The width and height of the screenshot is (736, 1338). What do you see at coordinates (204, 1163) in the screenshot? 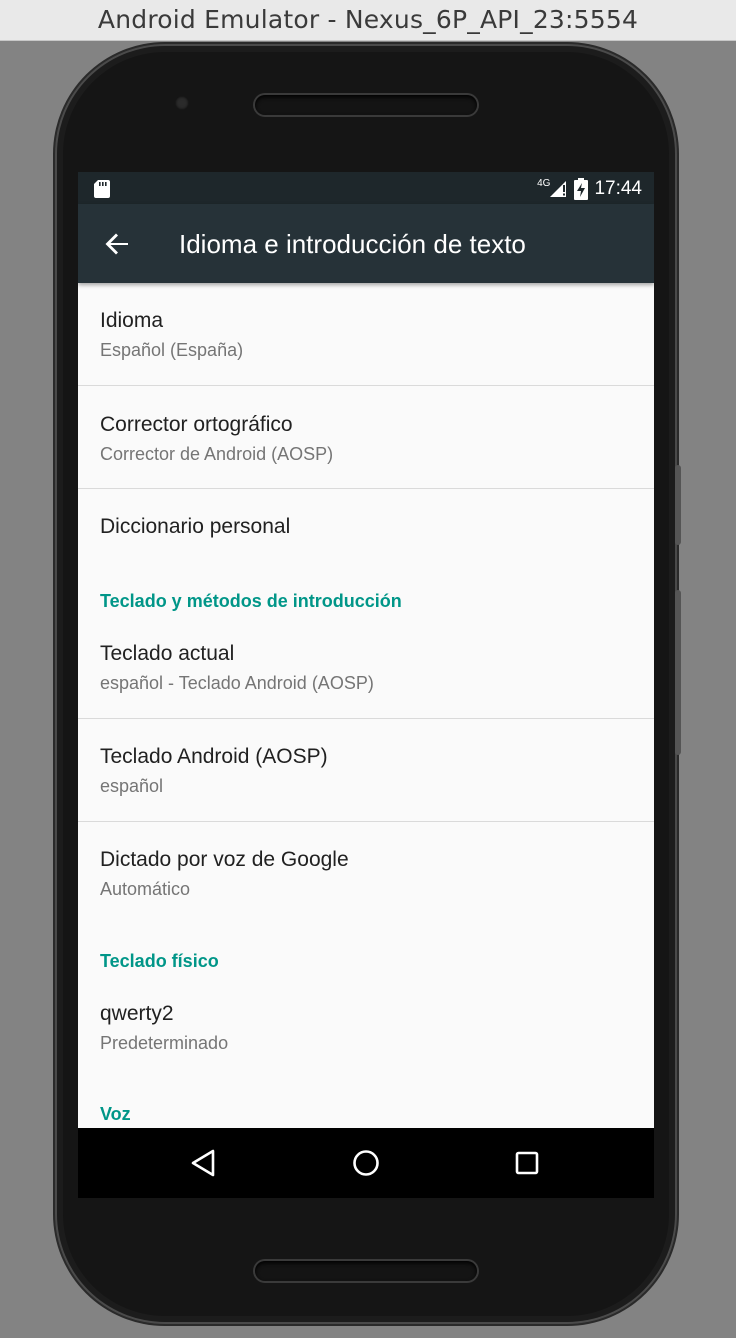
I see `nav-back-icon` at bounding box center [204, 1163].